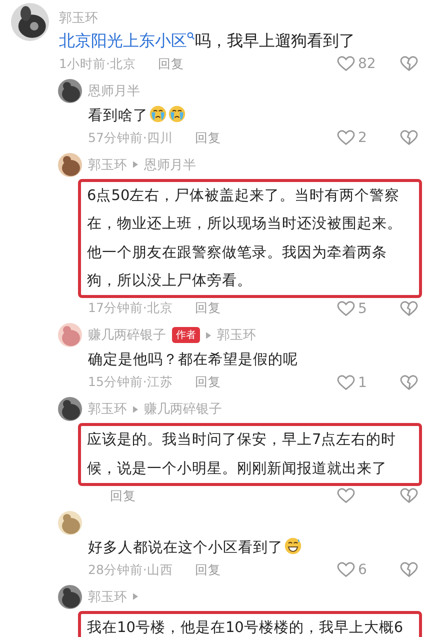 The height and width of the screenshot is (637, 434). What do you see at coordinates (363, 308) in the screenshot?
I see `like-count: 5` at bounding box center [363, 308].